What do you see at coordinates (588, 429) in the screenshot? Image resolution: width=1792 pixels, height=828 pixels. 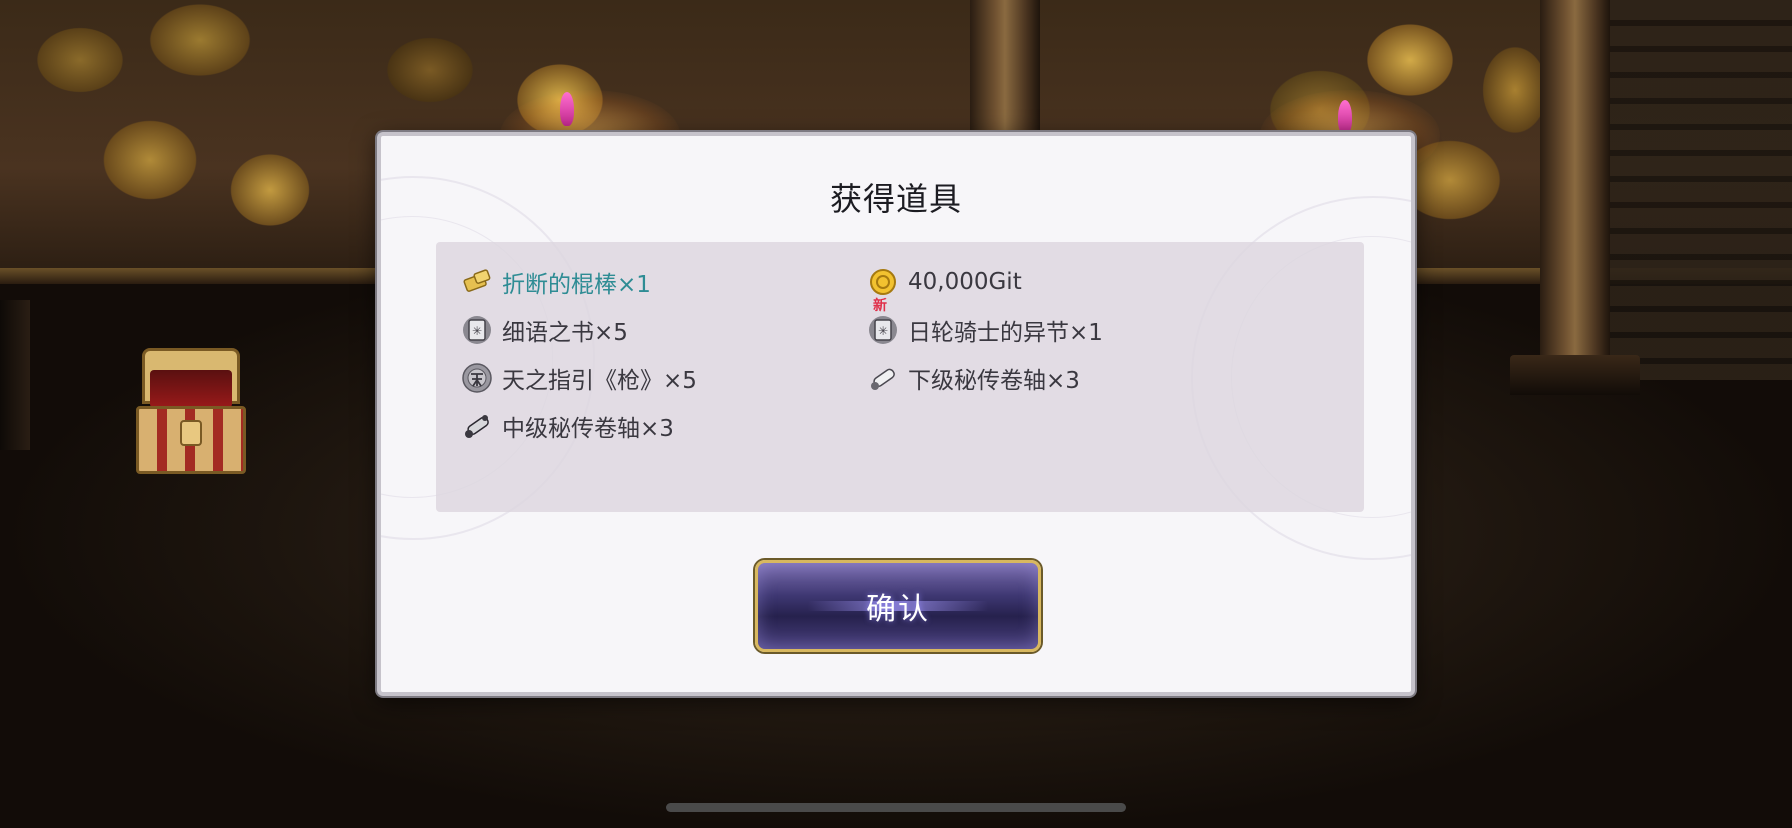 I see `item-label: 中级秘传卷轴×3` at bounding box center [588, 429].